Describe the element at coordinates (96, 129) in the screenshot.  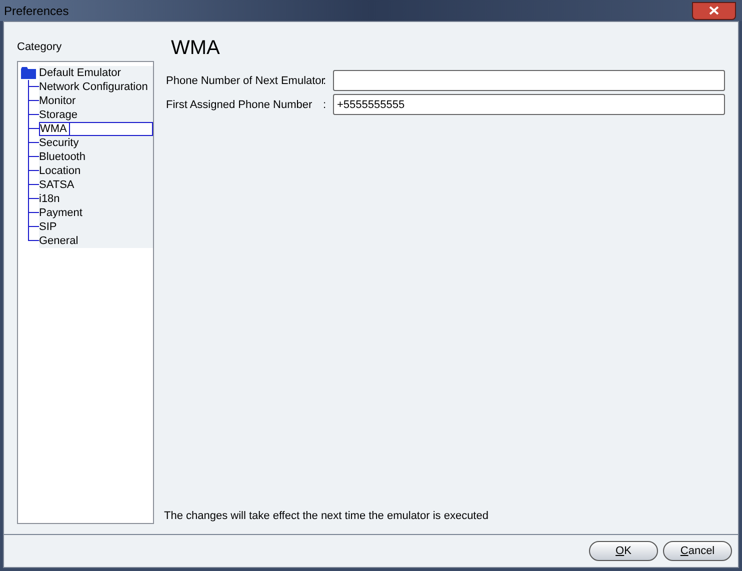
I see `tree-item: WMA` at that location.